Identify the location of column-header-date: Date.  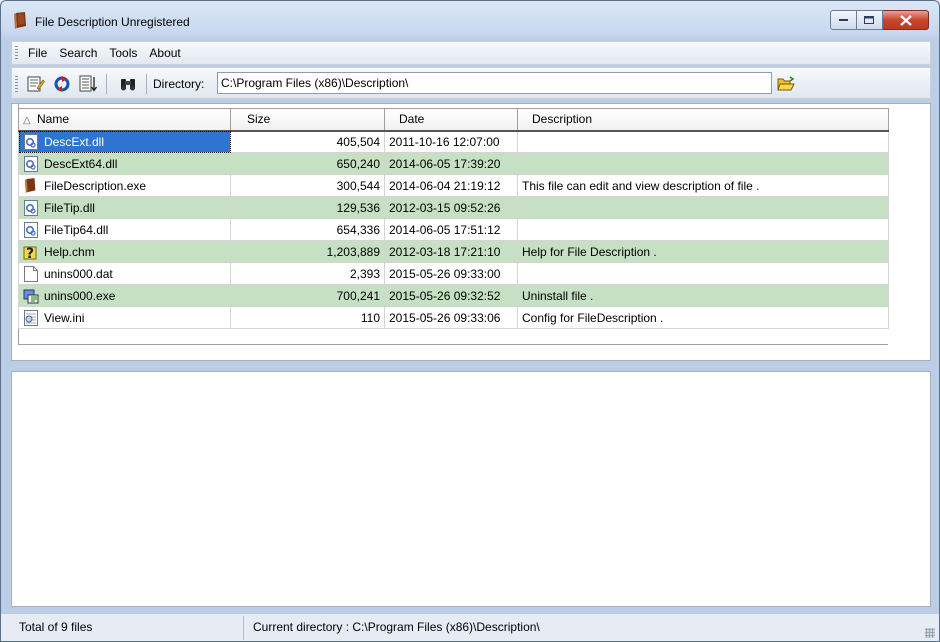
(451, 120).